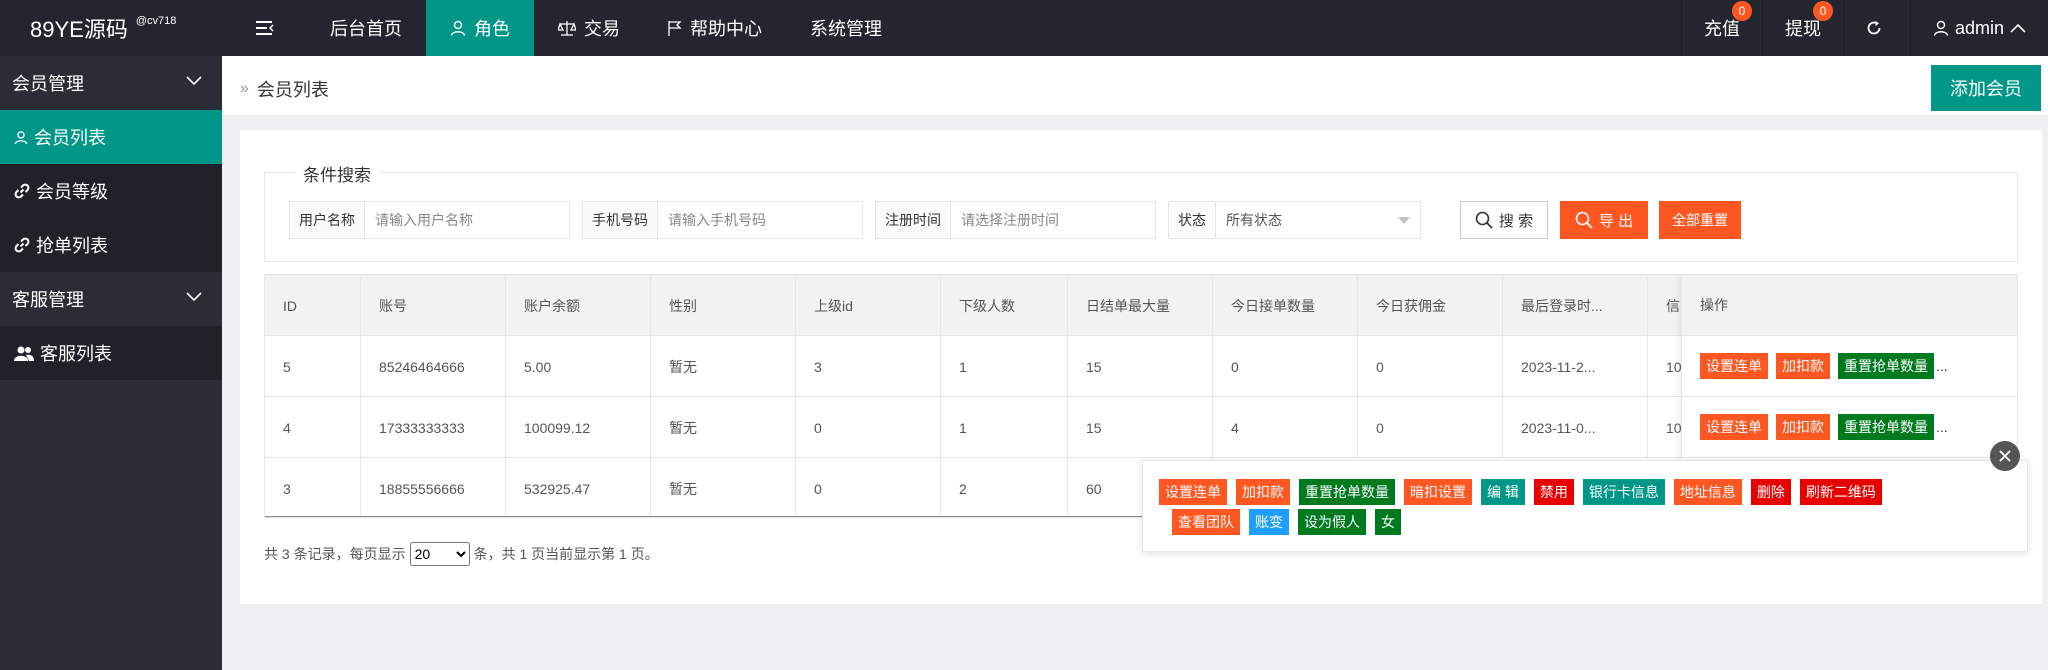  What do you see at coordinates (1623, 492) in the screenshot?
I see `bank-card-button: 银行卡信息` at bounding box center [1623, 492].